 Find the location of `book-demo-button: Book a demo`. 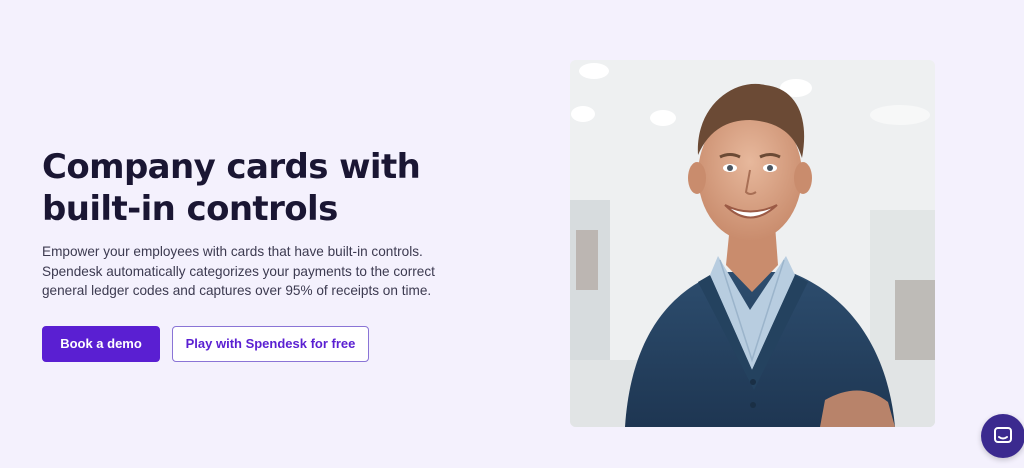

book-demo-button: Book a demo is located at coordinates (101, 343).